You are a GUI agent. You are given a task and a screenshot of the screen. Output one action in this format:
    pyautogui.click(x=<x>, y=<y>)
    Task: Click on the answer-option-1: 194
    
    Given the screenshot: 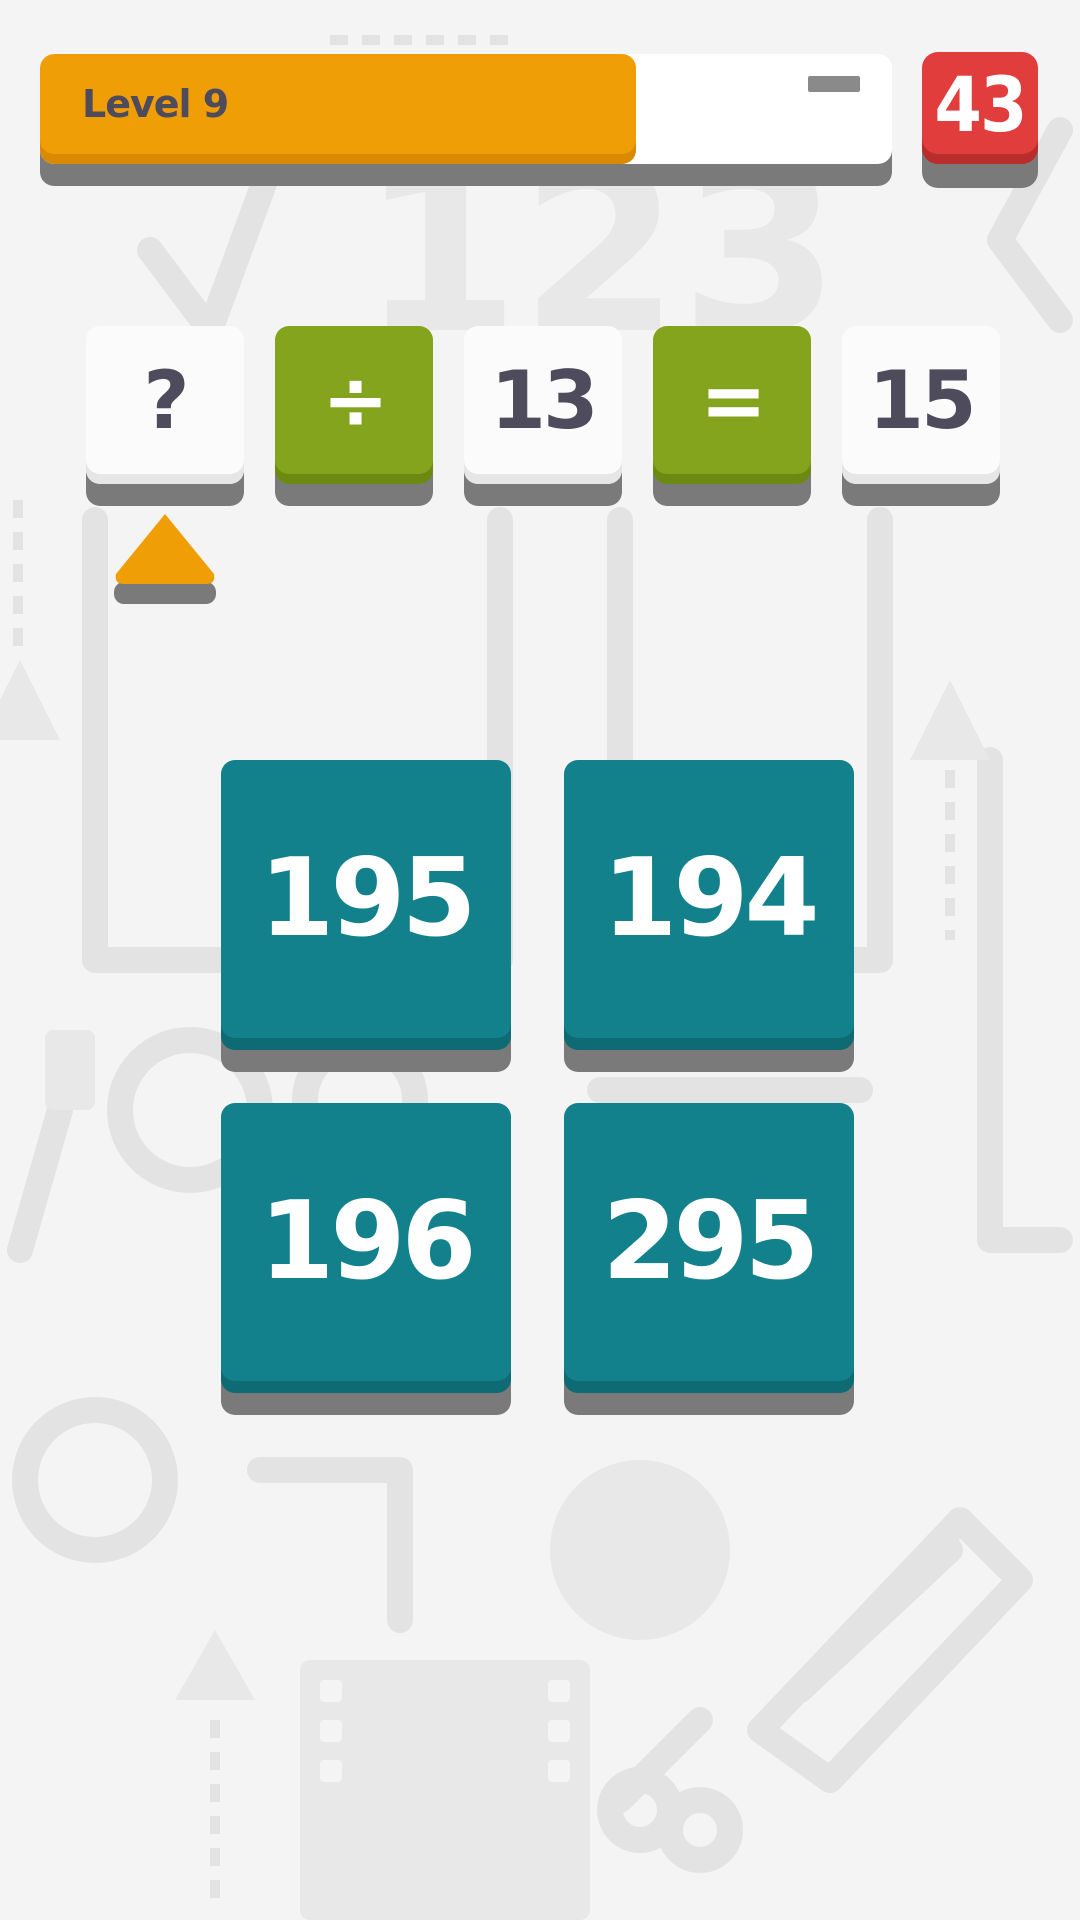 What is the action you would take?
    pyautogui.click(x=709, y=916)
    